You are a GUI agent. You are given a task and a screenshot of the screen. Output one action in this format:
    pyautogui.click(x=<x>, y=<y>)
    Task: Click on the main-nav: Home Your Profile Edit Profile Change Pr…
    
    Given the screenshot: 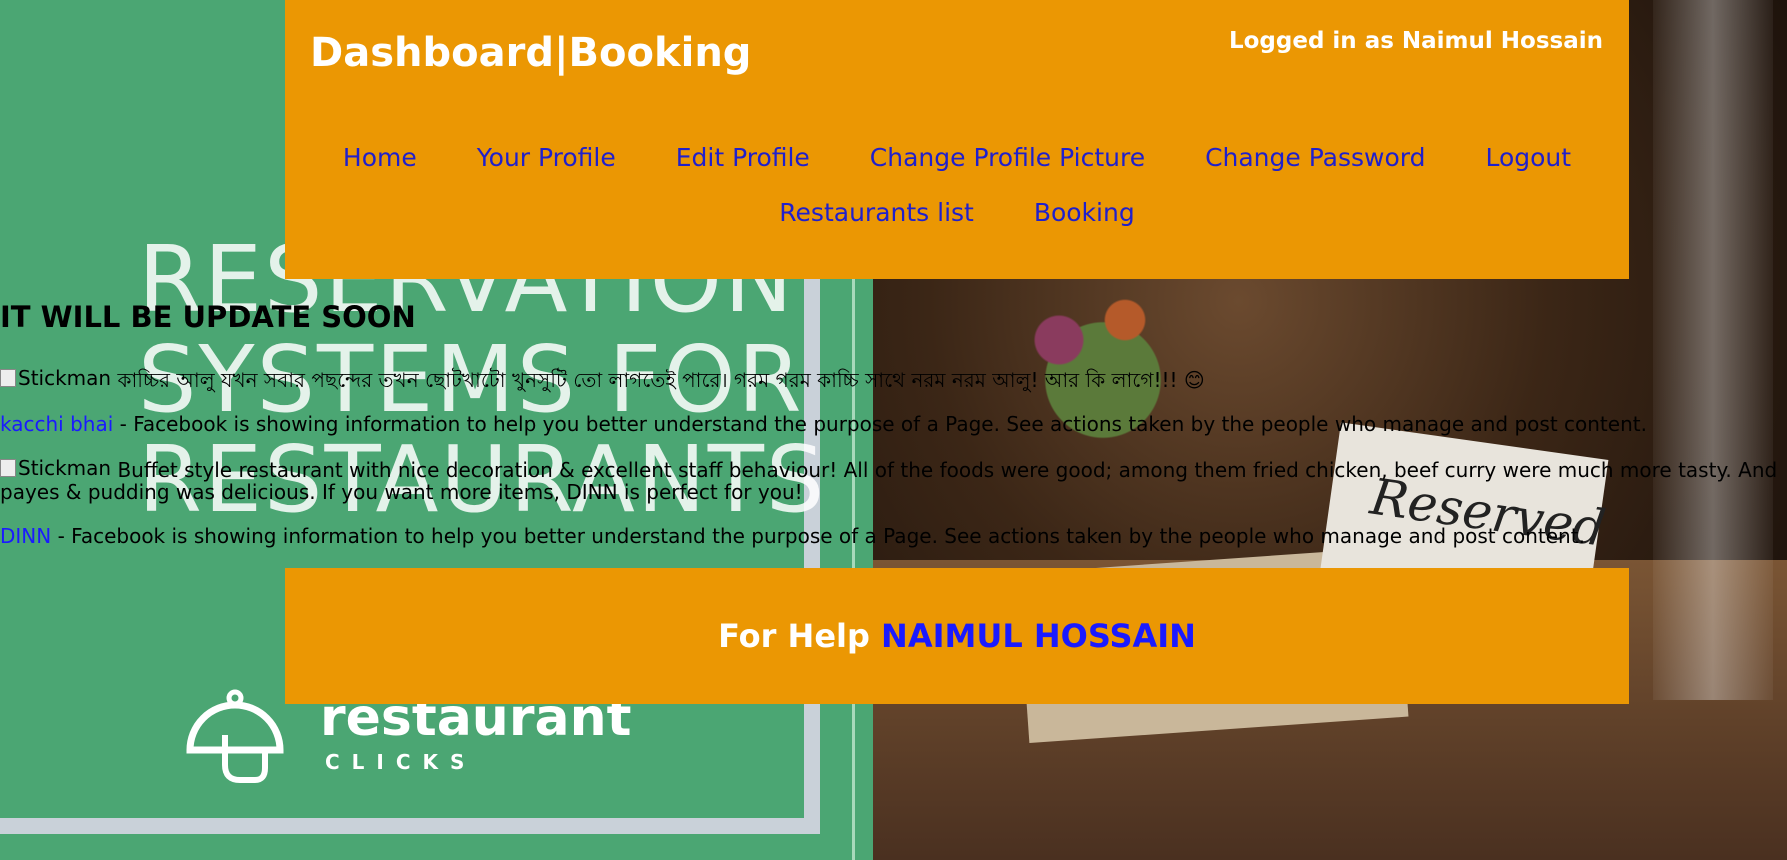 What is the action you would take?
    pyautogui.click(x=957, y=185)
    